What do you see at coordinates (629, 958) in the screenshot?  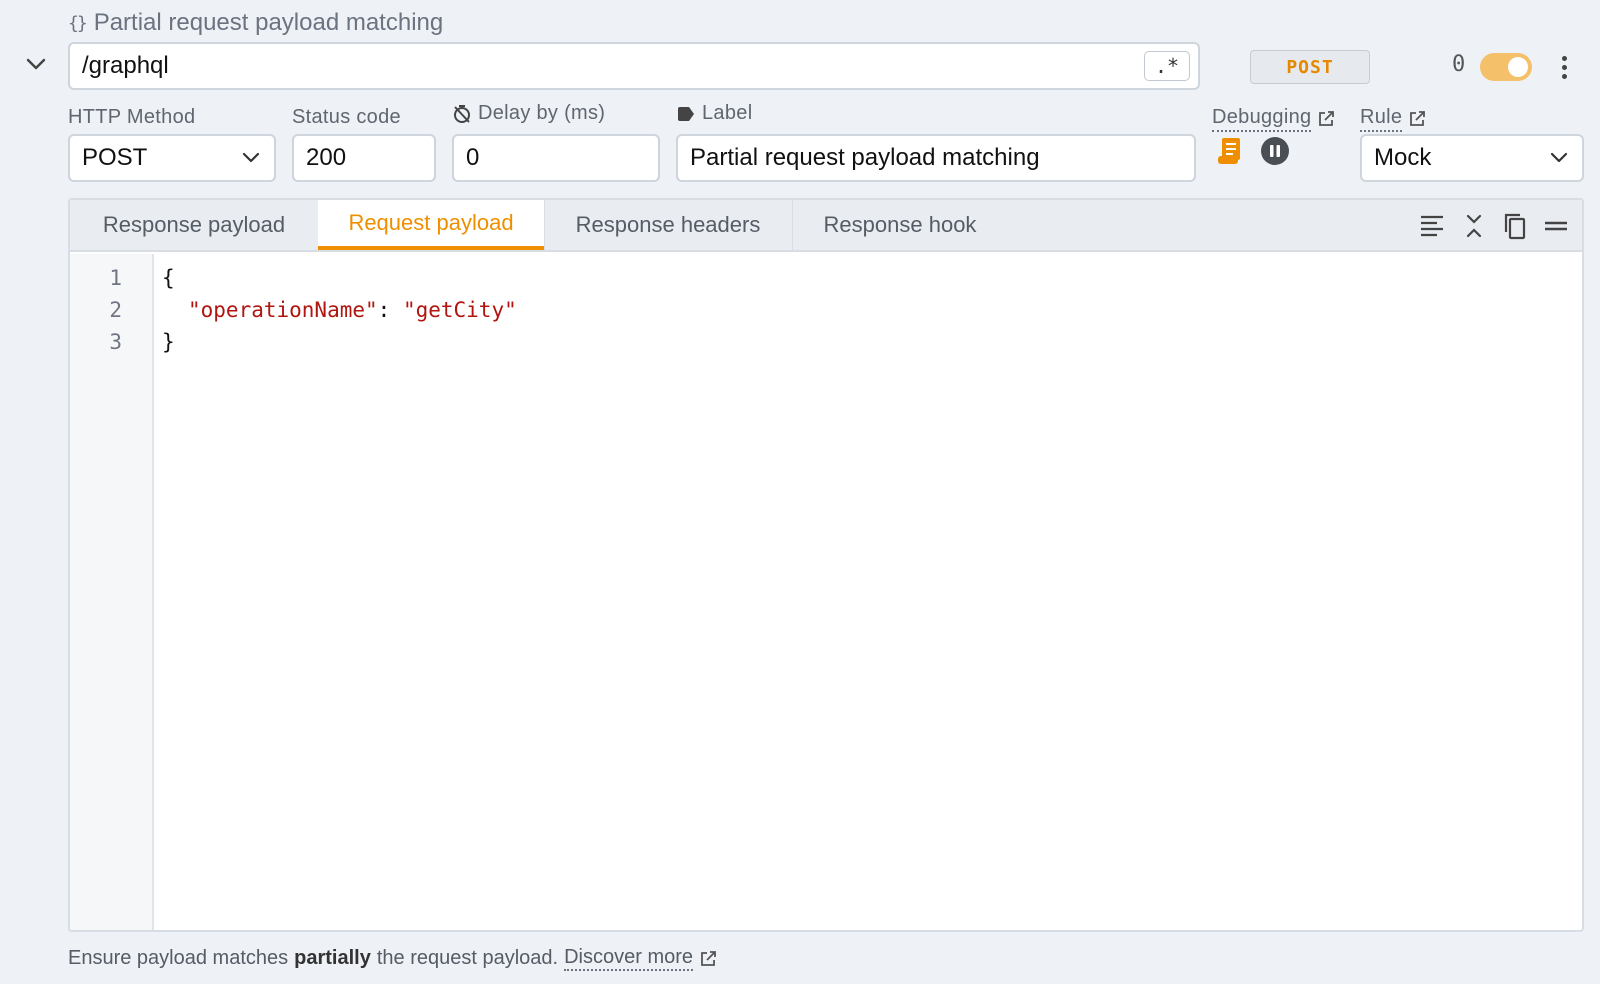 I see `discover-more-link: Discover more` at bounding box center [629, 958].